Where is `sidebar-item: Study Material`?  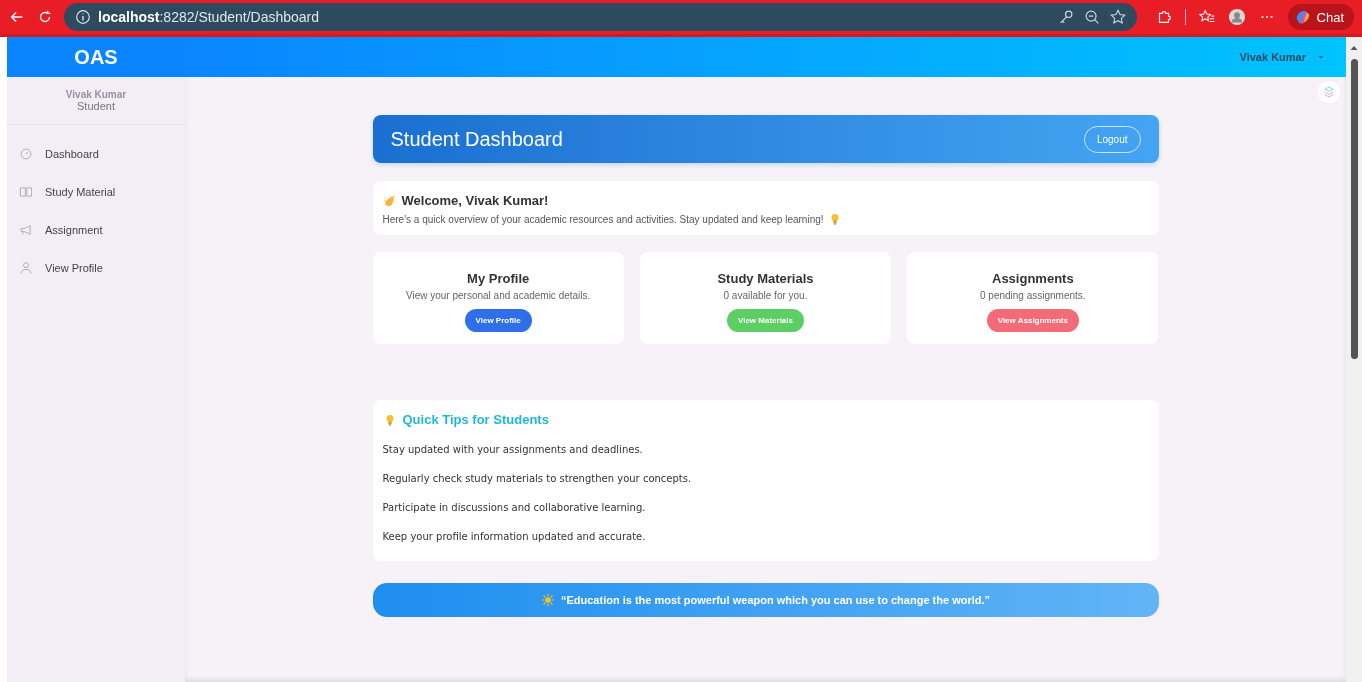
sidebar-item: Study Material is located at coordinates (96, 192).